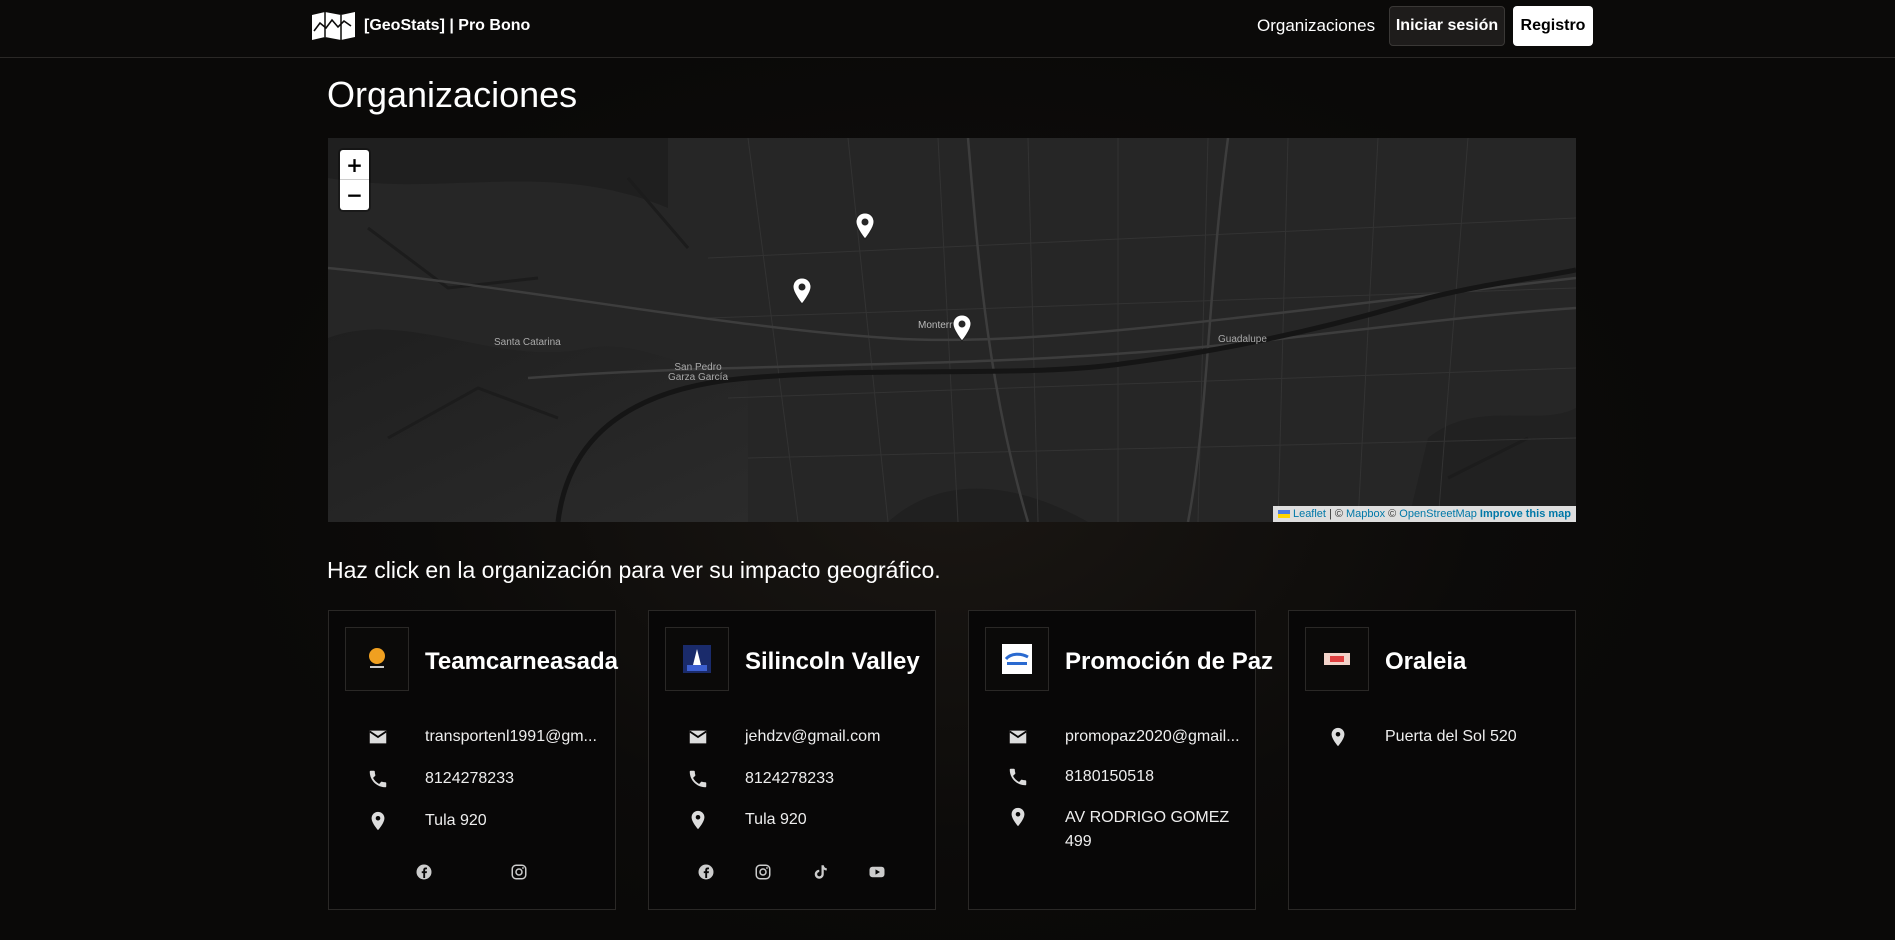  Describe the element at coordinates (1426, 661) in the screenshot. I see `organization-name: Oraleia` at that location.